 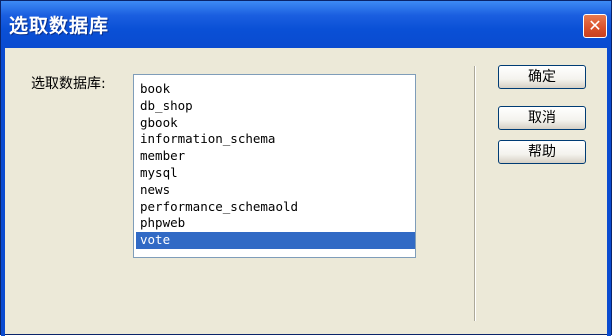 I want to click on window-frame-left, so click(x=3, y=192).